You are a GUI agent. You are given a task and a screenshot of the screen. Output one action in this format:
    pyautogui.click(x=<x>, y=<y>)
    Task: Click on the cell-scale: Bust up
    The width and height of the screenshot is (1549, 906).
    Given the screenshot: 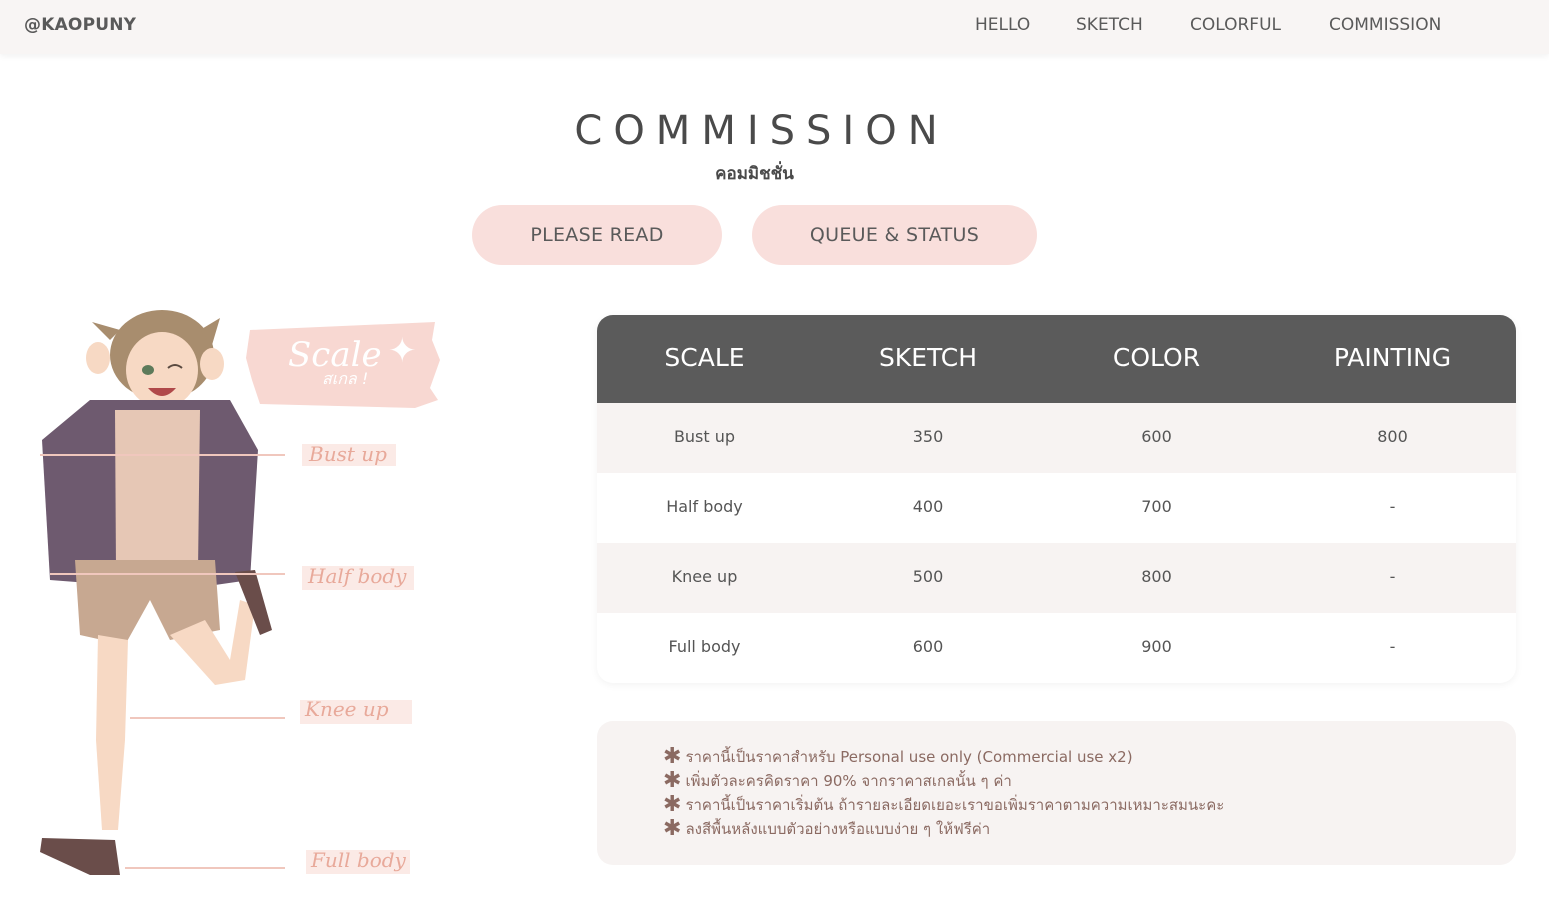 What is the action you would take?
    pyautogui.click(x=704, y=436)
    